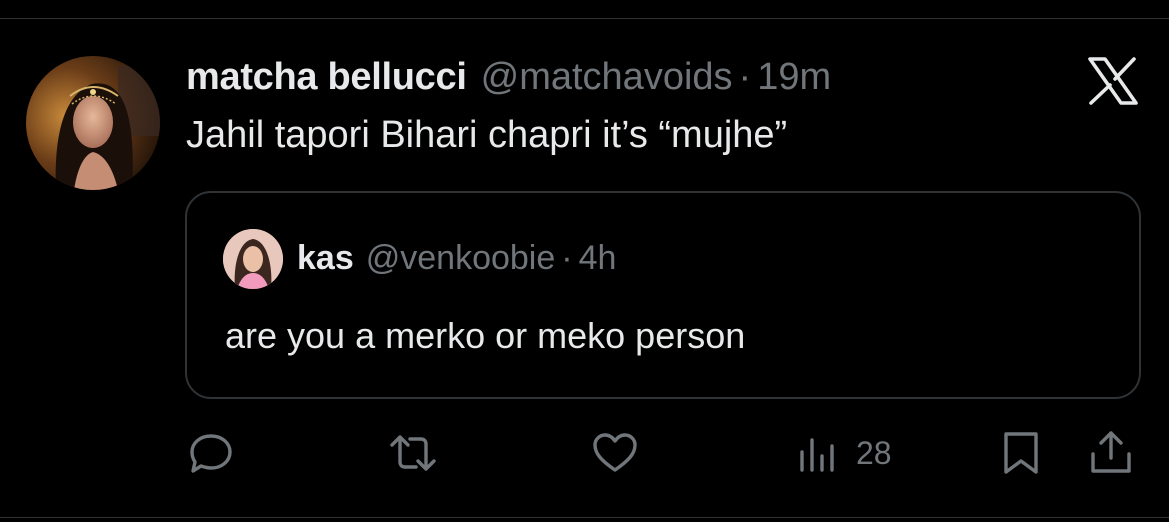  I want to click on author-display-name: matcha bellucci, so click(326, 77).